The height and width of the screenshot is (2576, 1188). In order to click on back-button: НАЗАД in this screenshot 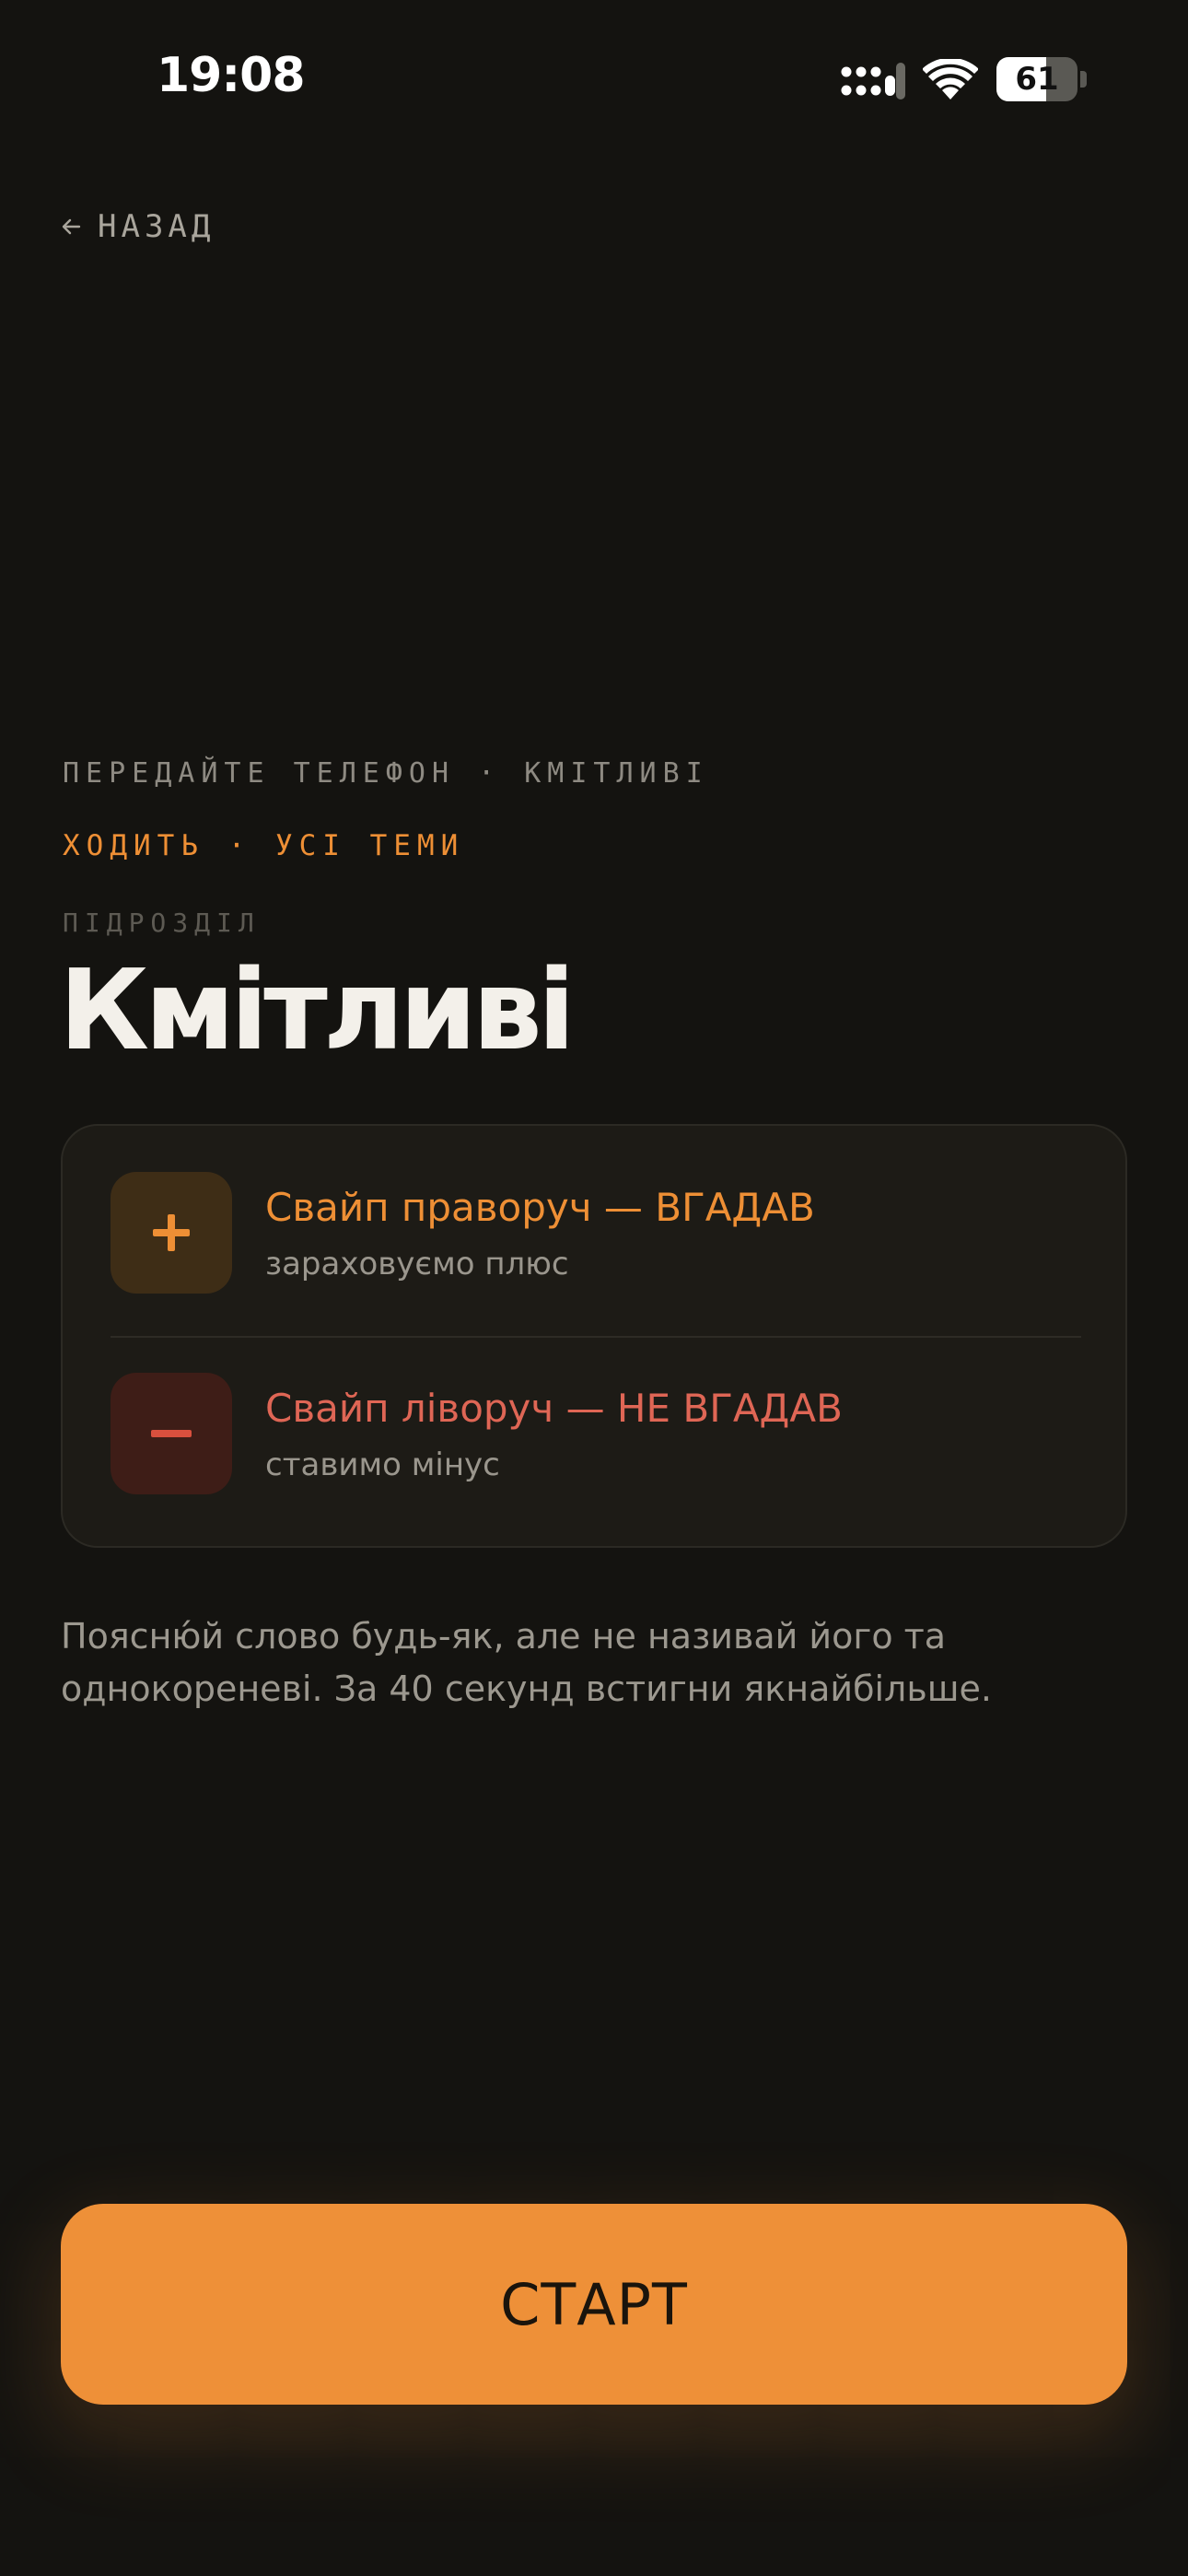, I will do `click(138, 227)`.